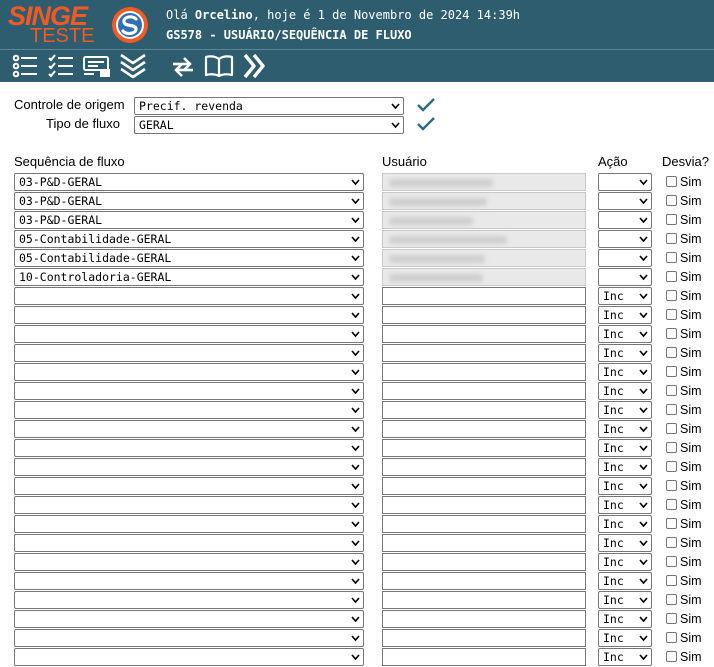 This screenshot has height=667, width=714. Describe the element at coordinates (426, 105) in the screenshot. I see `confirm-origem-icon` at that location.